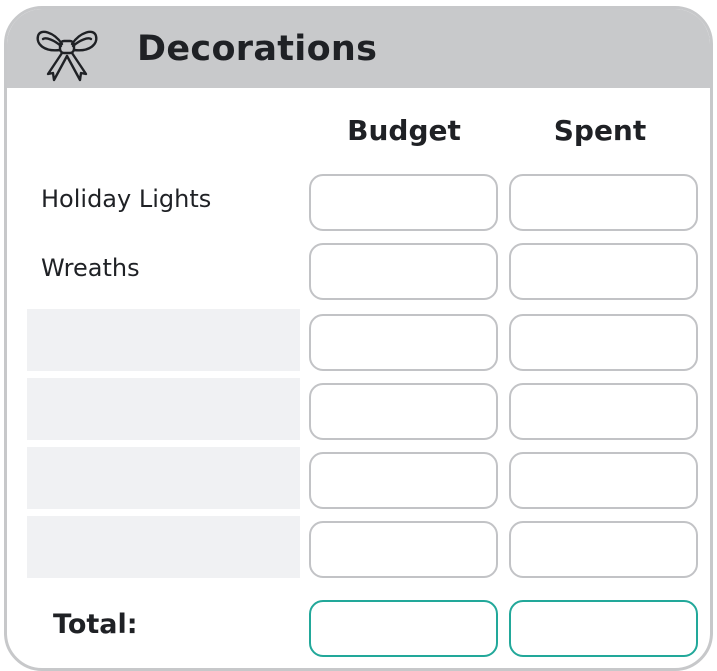 The width and height of the screenshot is (717, 671). I want to click on spent-column-header: Spent, so click(600, 130).